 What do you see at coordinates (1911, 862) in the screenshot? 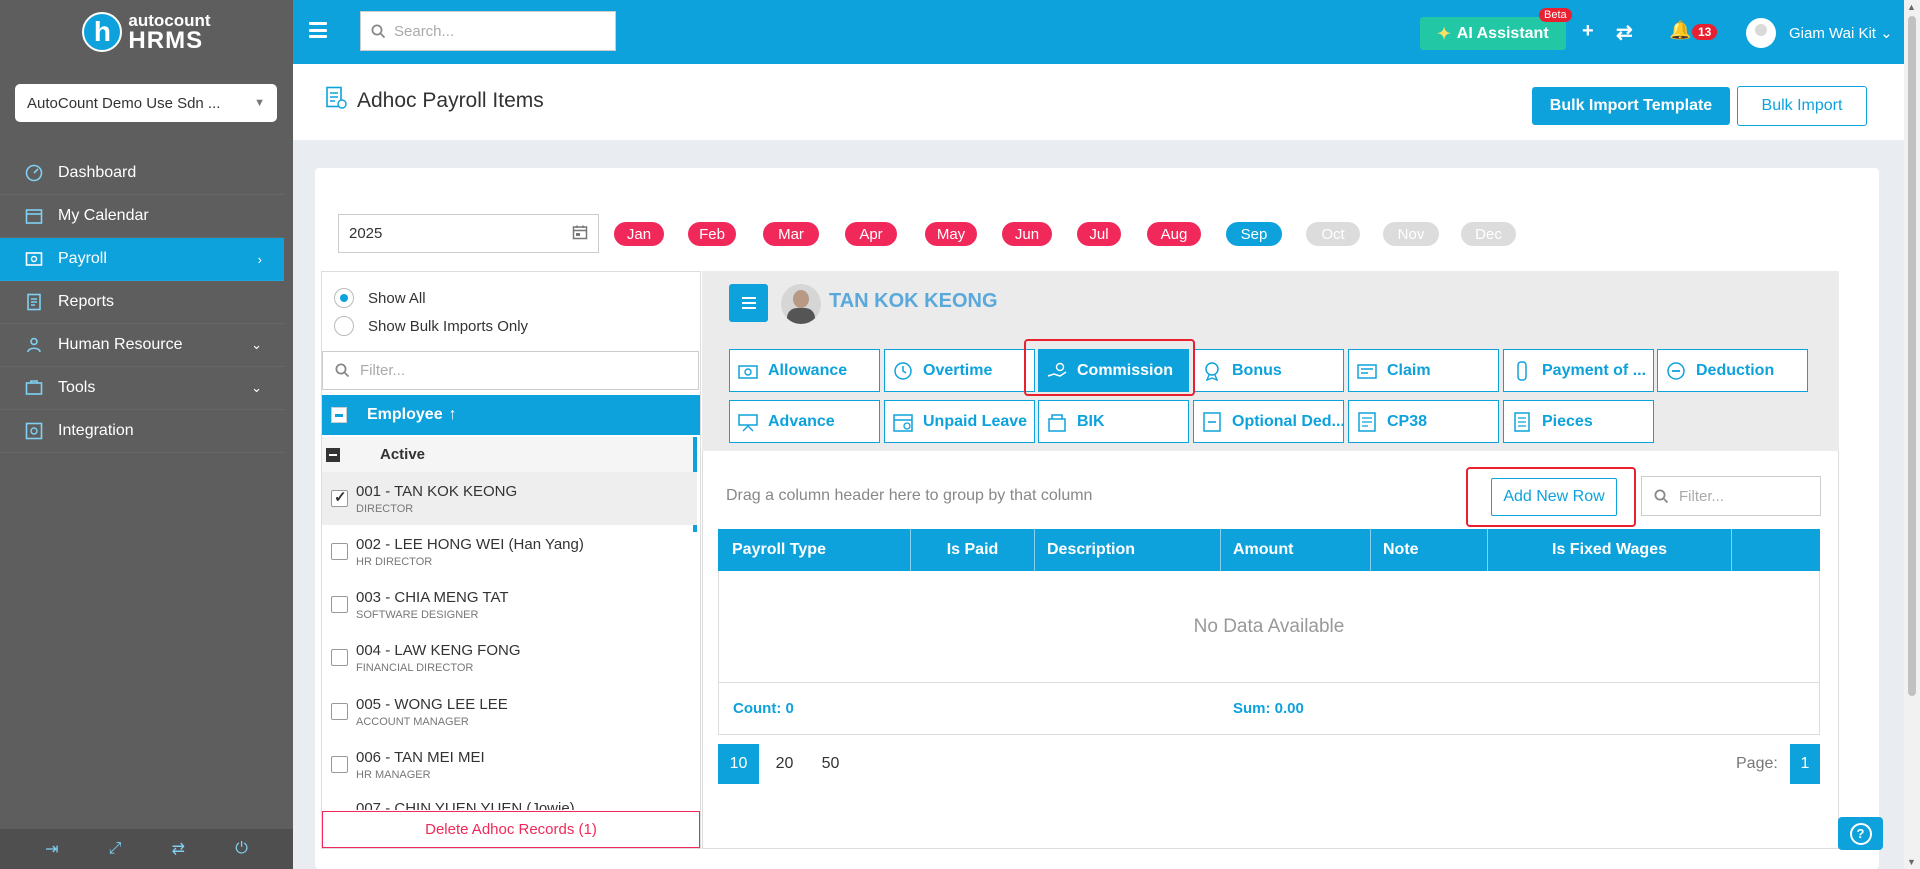
I see `scroll-down-icon: ▼` at bounding box center [1911, 862].